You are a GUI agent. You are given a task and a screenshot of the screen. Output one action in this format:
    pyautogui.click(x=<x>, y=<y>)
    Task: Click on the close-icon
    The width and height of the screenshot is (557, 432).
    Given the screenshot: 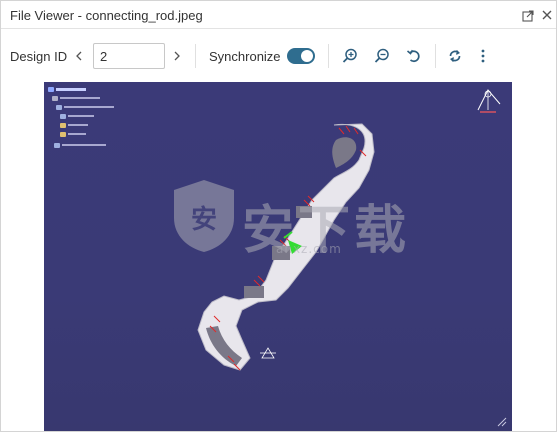 What is the action you would take?
    pyautogui.click(x=547, y=15)
    